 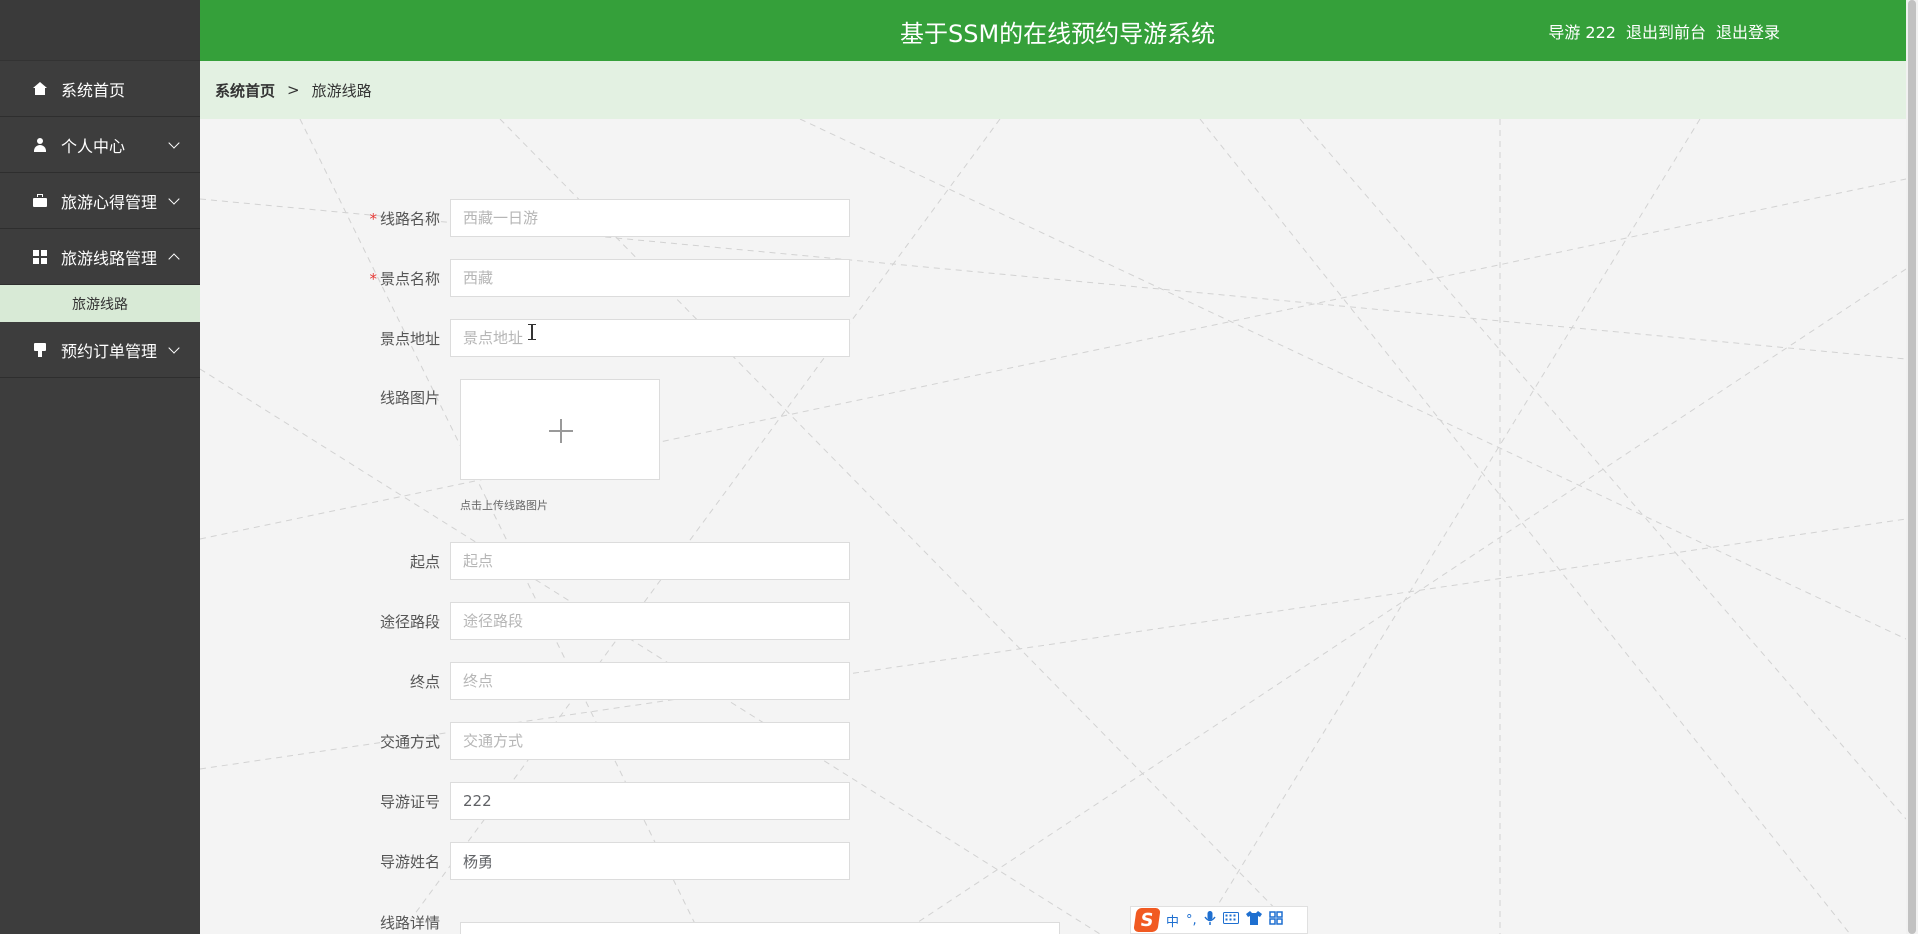 I want to click on form-row-end: 终点, so click(x=525, y=681).